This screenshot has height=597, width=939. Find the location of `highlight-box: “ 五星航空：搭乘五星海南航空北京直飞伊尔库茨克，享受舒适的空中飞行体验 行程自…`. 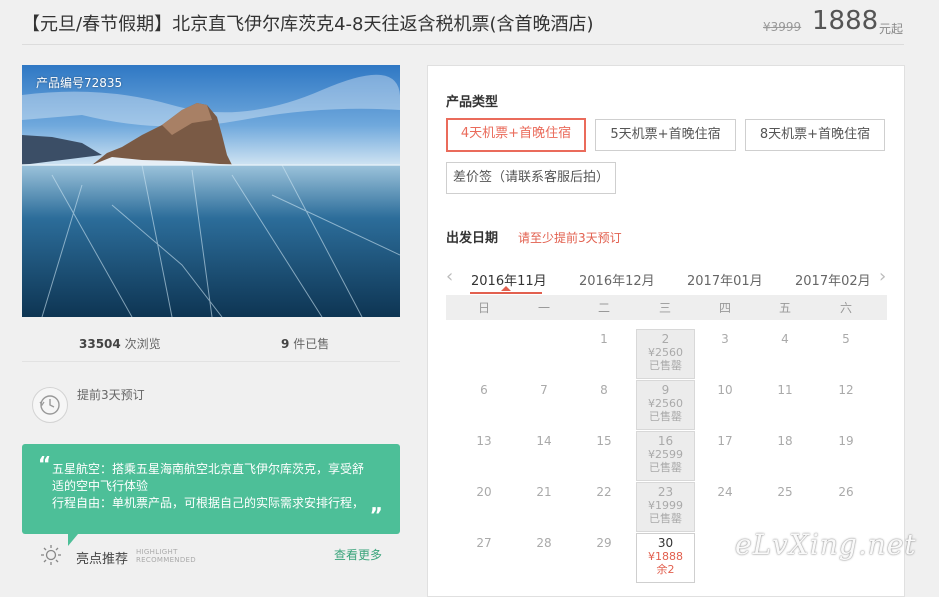

highlight-box: “ 五星航空：搭乘五星海南航空北京直飞伊尔库茨克，享受舒适的空中飞行体验 行程自… is located at coordinates (211, 489).